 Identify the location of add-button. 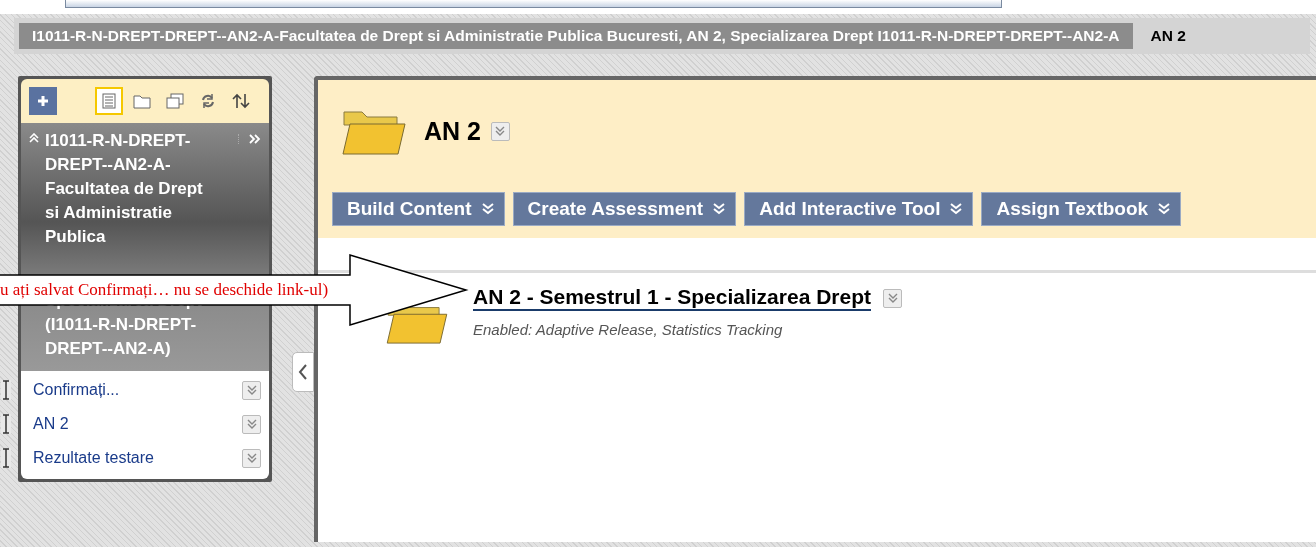
(43, 101).